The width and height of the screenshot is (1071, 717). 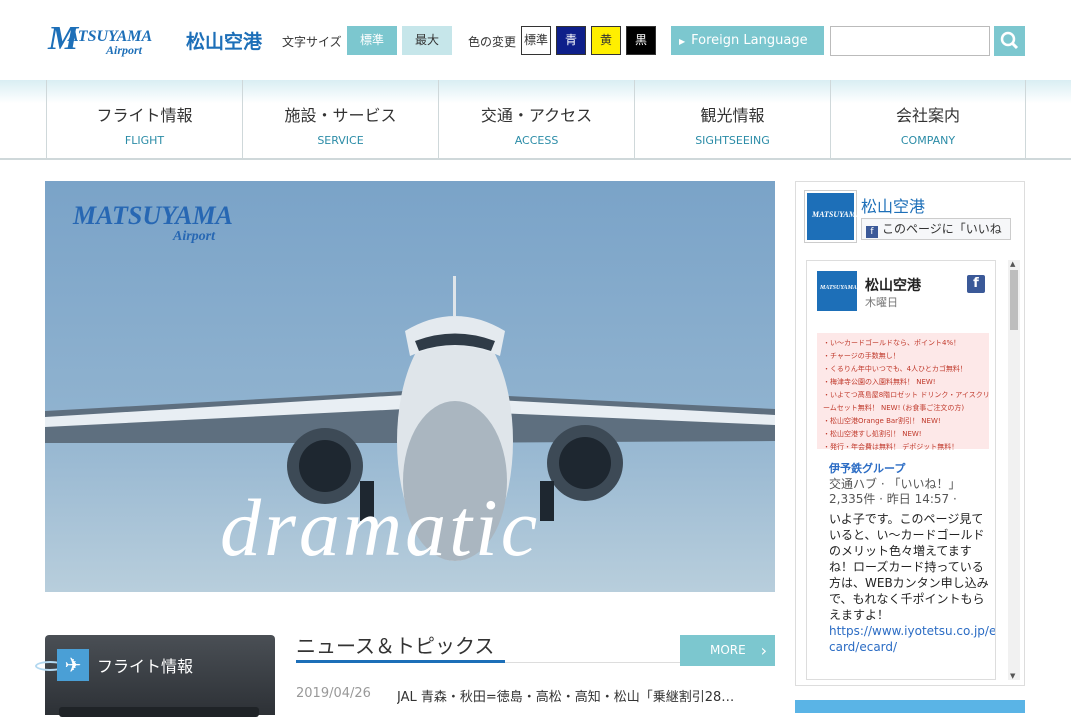 What do you see at coordinates (73, 665) in the screenshot?
I see `airplane-icon: ✈` at bounding box center [73, 665].